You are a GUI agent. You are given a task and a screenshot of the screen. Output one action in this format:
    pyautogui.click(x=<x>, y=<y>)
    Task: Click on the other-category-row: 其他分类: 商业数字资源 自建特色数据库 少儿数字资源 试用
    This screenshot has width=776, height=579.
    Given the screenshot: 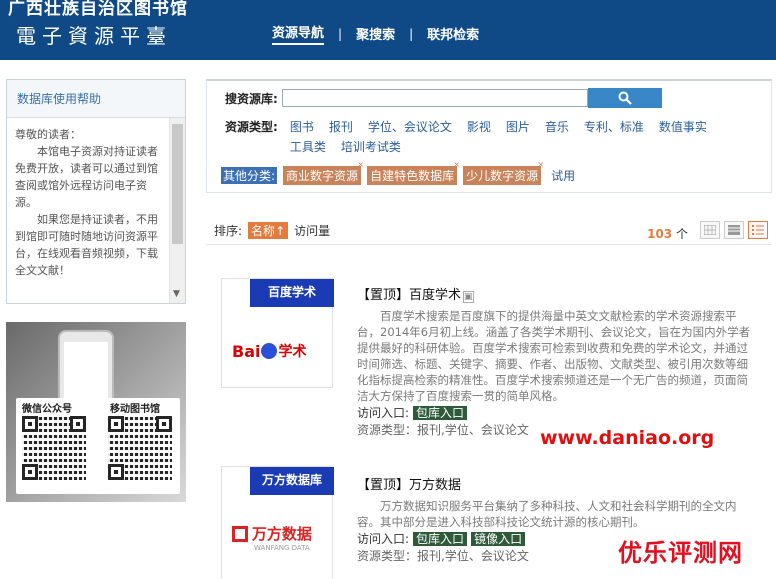 What is the action you would take?
    pyautogui.click(x=398, y=172)
    